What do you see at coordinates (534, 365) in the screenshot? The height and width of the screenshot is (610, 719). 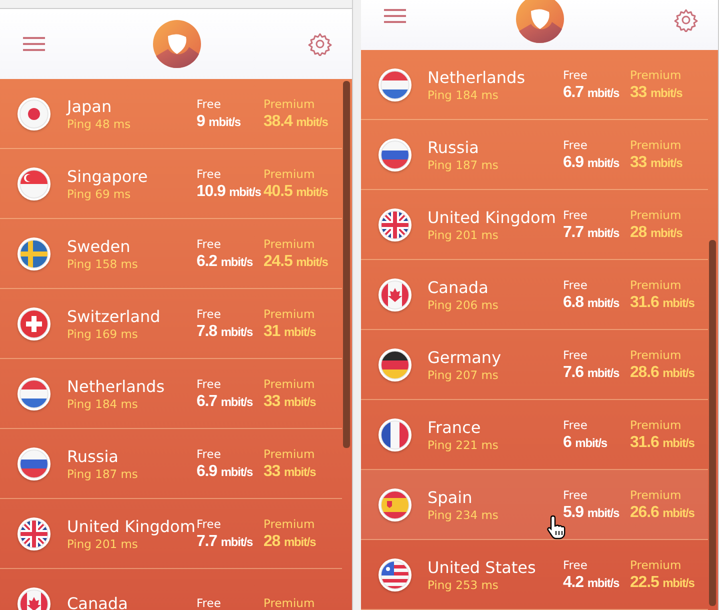 I see `server-row: Germany Ping 207 ms Free 7.6 mbit/s Premium 28.6 mbit/s` at bounding box center [534, 365].